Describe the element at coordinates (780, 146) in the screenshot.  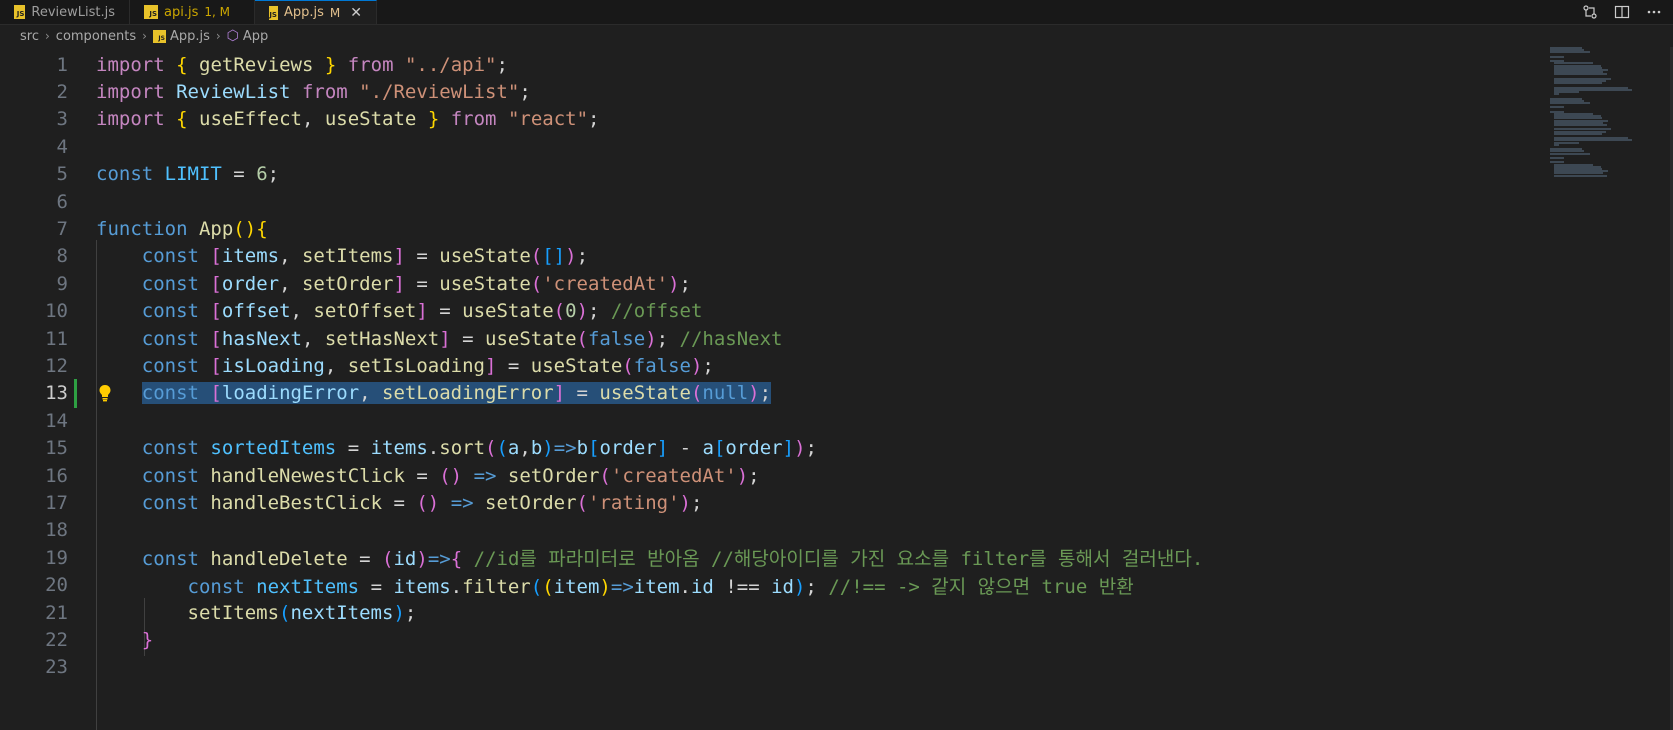
I see `code-line: 4` at that location.